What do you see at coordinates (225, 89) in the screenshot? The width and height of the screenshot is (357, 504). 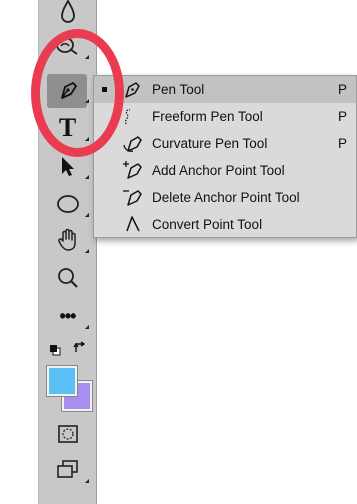 I see `menu-item-pen-tool: Pen Tool P` at bounding box center [225, 89].